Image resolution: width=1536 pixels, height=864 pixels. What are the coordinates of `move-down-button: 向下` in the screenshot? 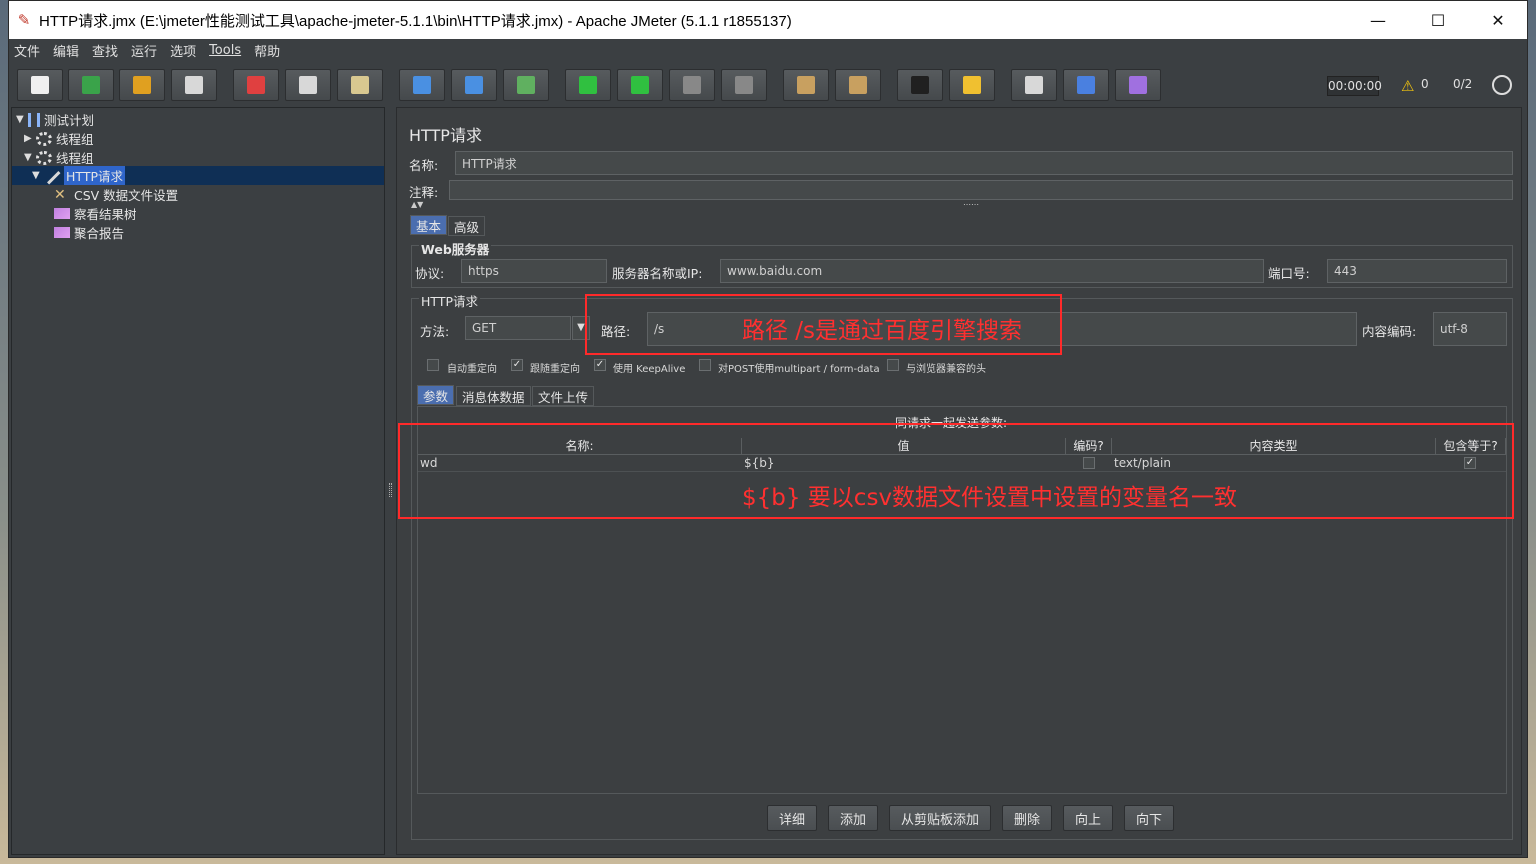 It's located at (1149, 818).